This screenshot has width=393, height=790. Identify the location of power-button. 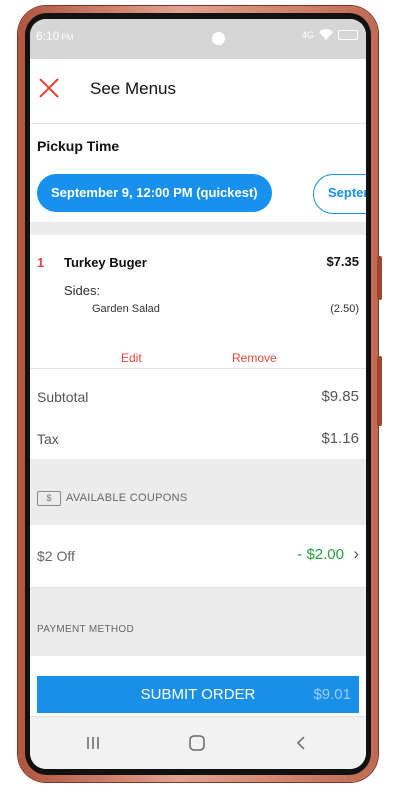
(379, 391).